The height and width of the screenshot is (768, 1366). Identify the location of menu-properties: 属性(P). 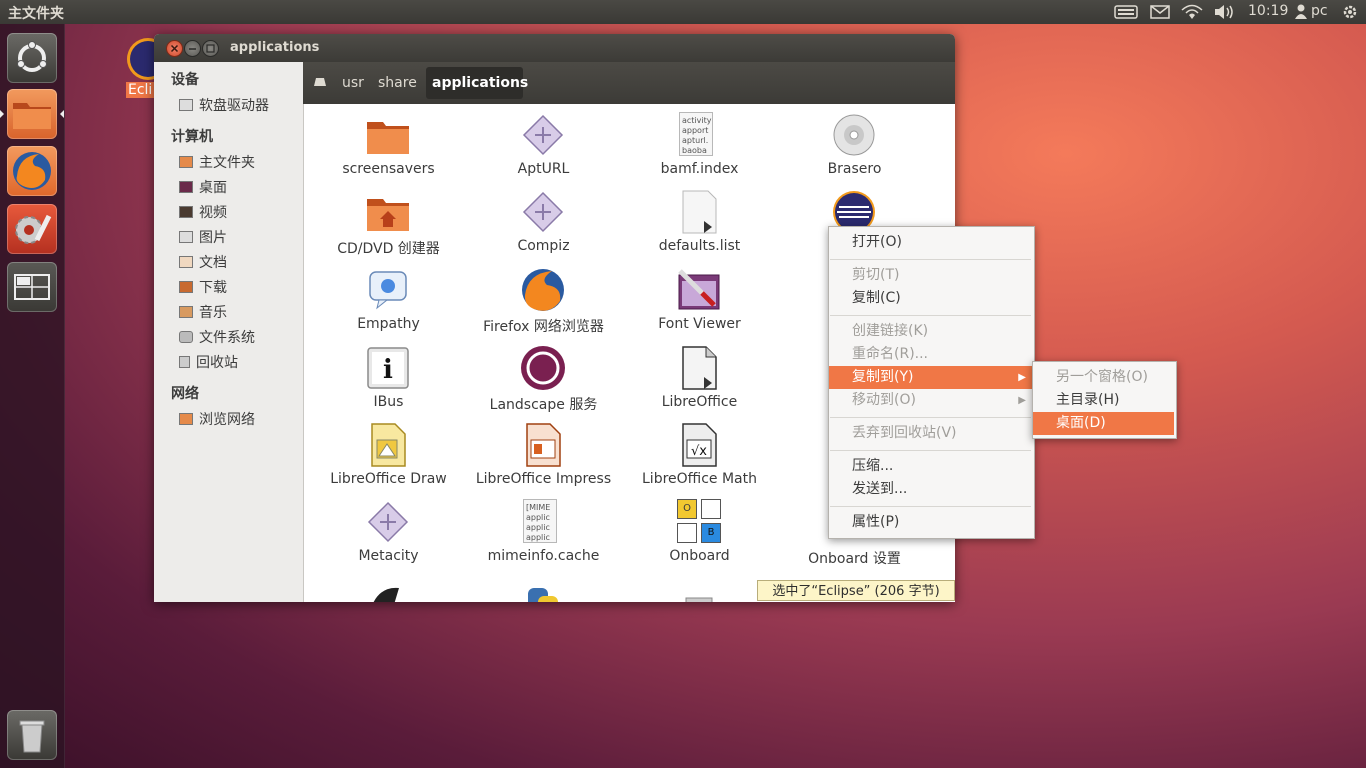
(930, 522).